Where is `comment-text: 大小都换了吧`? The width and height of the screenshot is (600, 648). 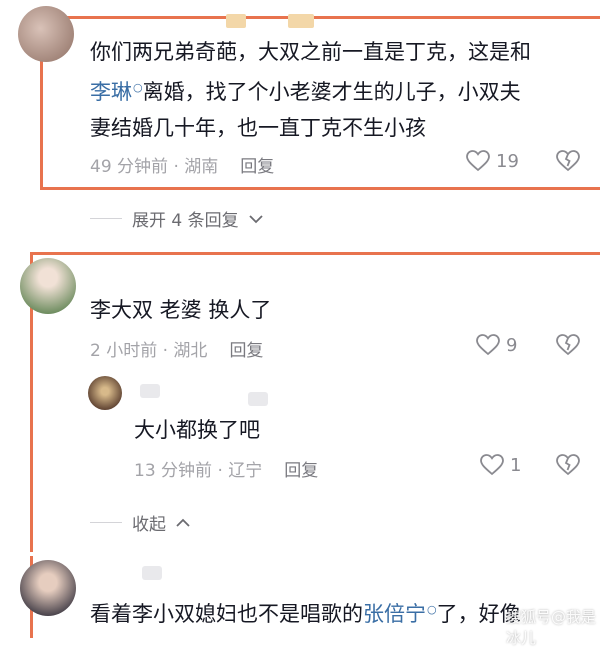 comment-text: 大小都换了吧 is located at coordinates (197, 430).